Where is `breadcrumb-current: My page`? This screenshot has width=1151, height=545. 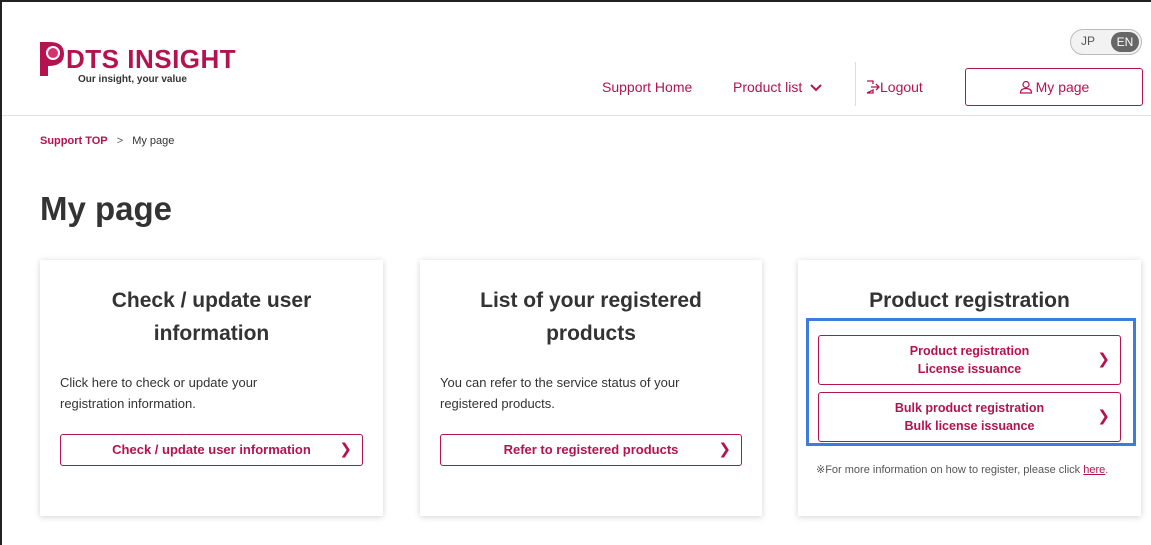 breadcrumb-current: My page is located at coordinates (153, 141).